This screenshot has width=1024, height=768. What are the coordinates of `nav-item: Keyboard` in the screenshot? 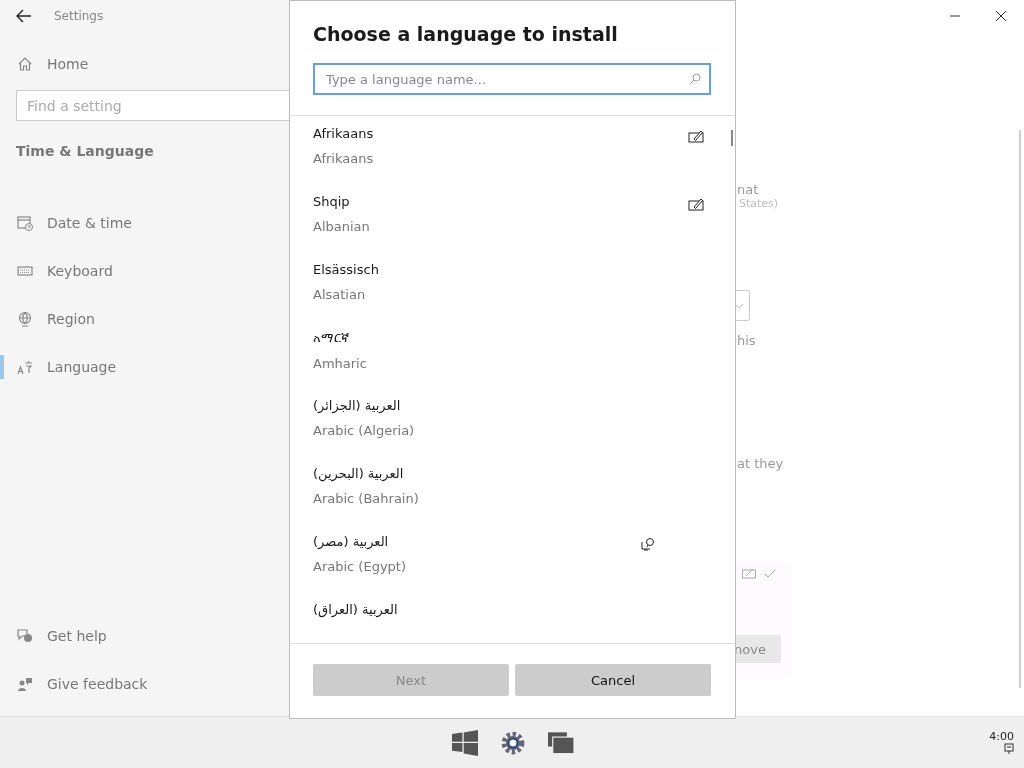 It's located at (145, 271).